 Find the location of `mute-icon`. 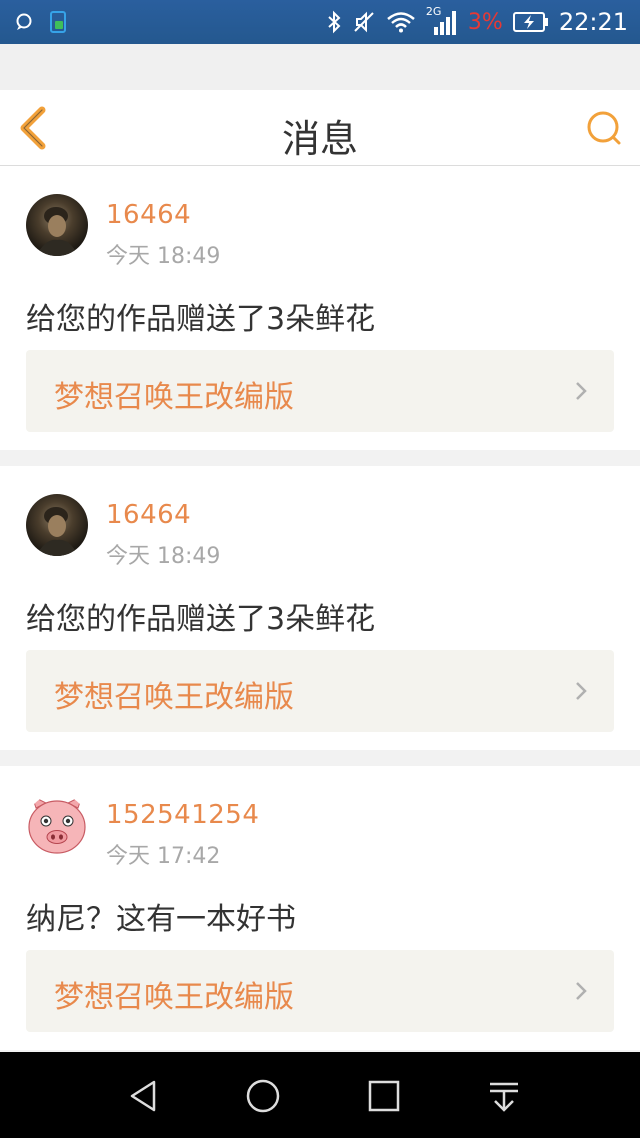

mute-icon is located at coordinates (364, 22).